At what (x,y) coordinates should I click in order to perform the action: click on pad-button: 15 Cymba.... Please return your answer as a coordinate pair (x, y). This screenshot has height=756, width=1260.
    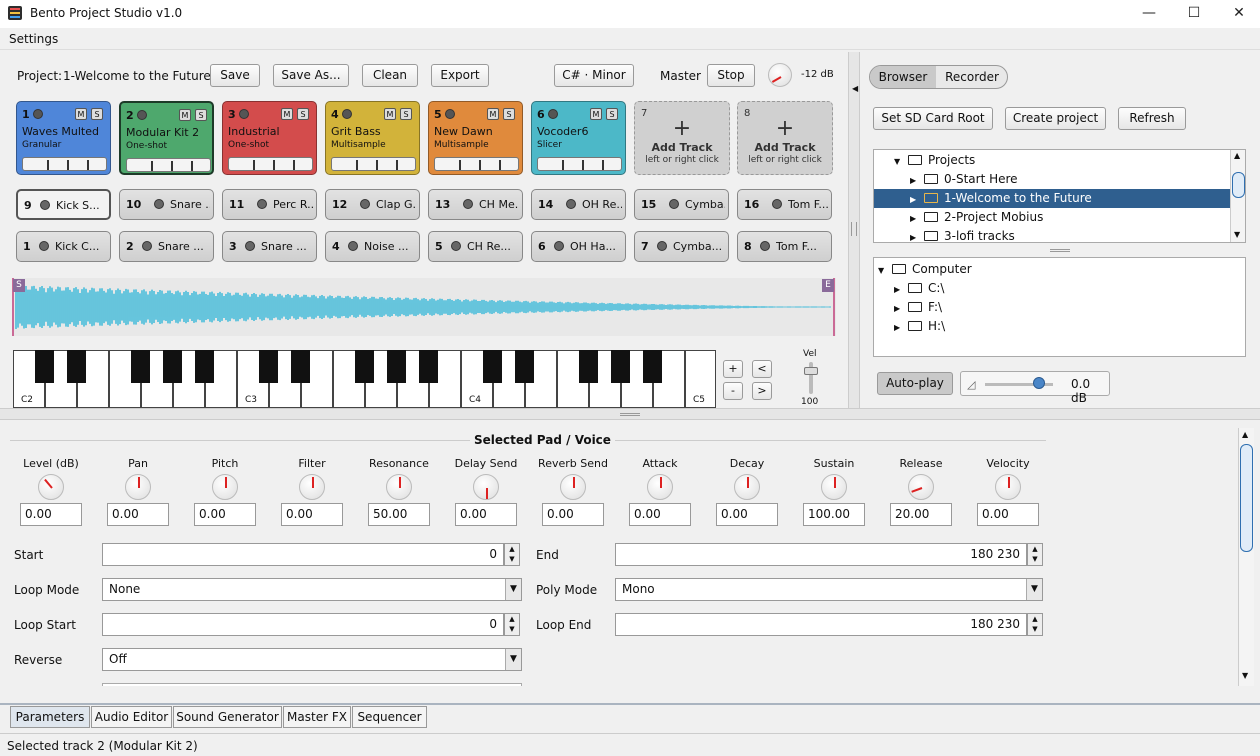
    Looking at the image, I should click on (681, 204).